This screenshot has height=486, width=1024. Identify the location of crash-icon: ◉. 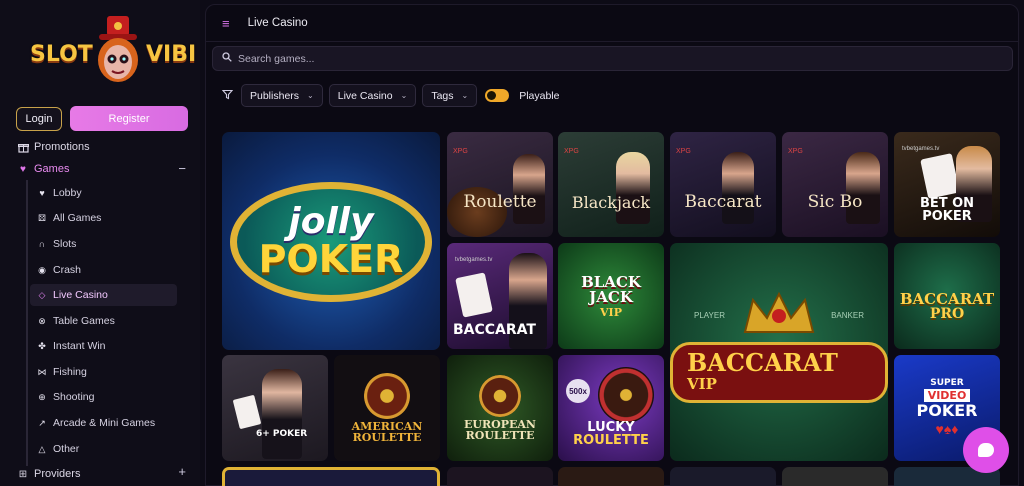
(42, 269).